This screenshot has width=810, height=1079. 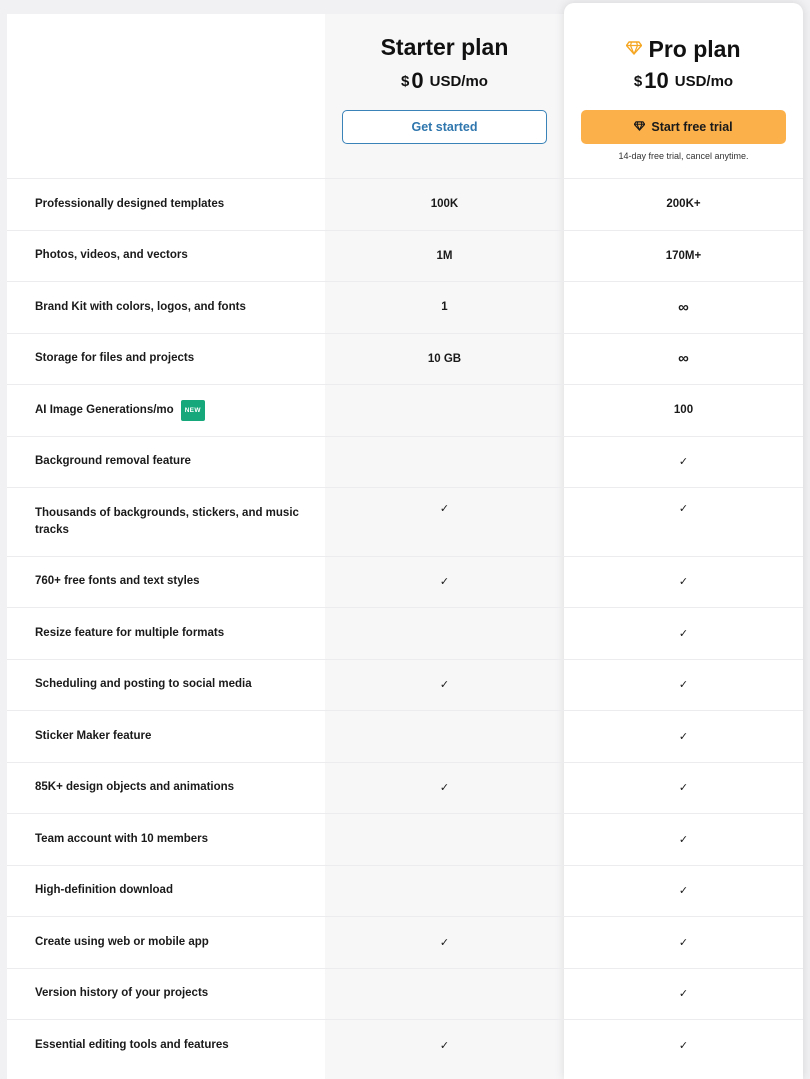 I want to click on pro-value-cell: 100, so click(x=683, y=410).